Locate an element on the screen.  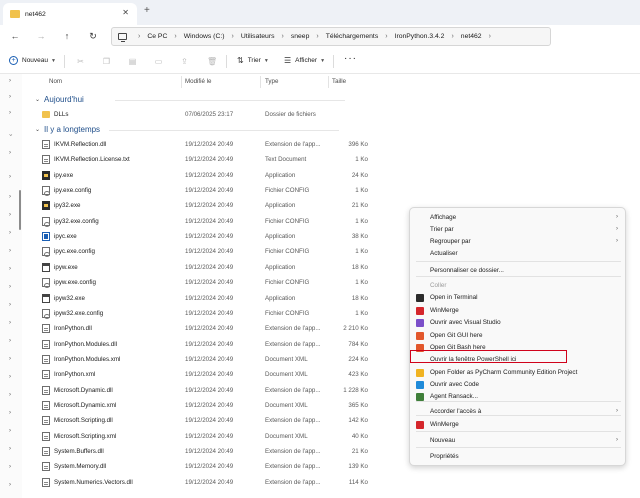
menu-item-ouvrir-avec-code: Ouvrir avec Code is located at coordinates (518, 385).